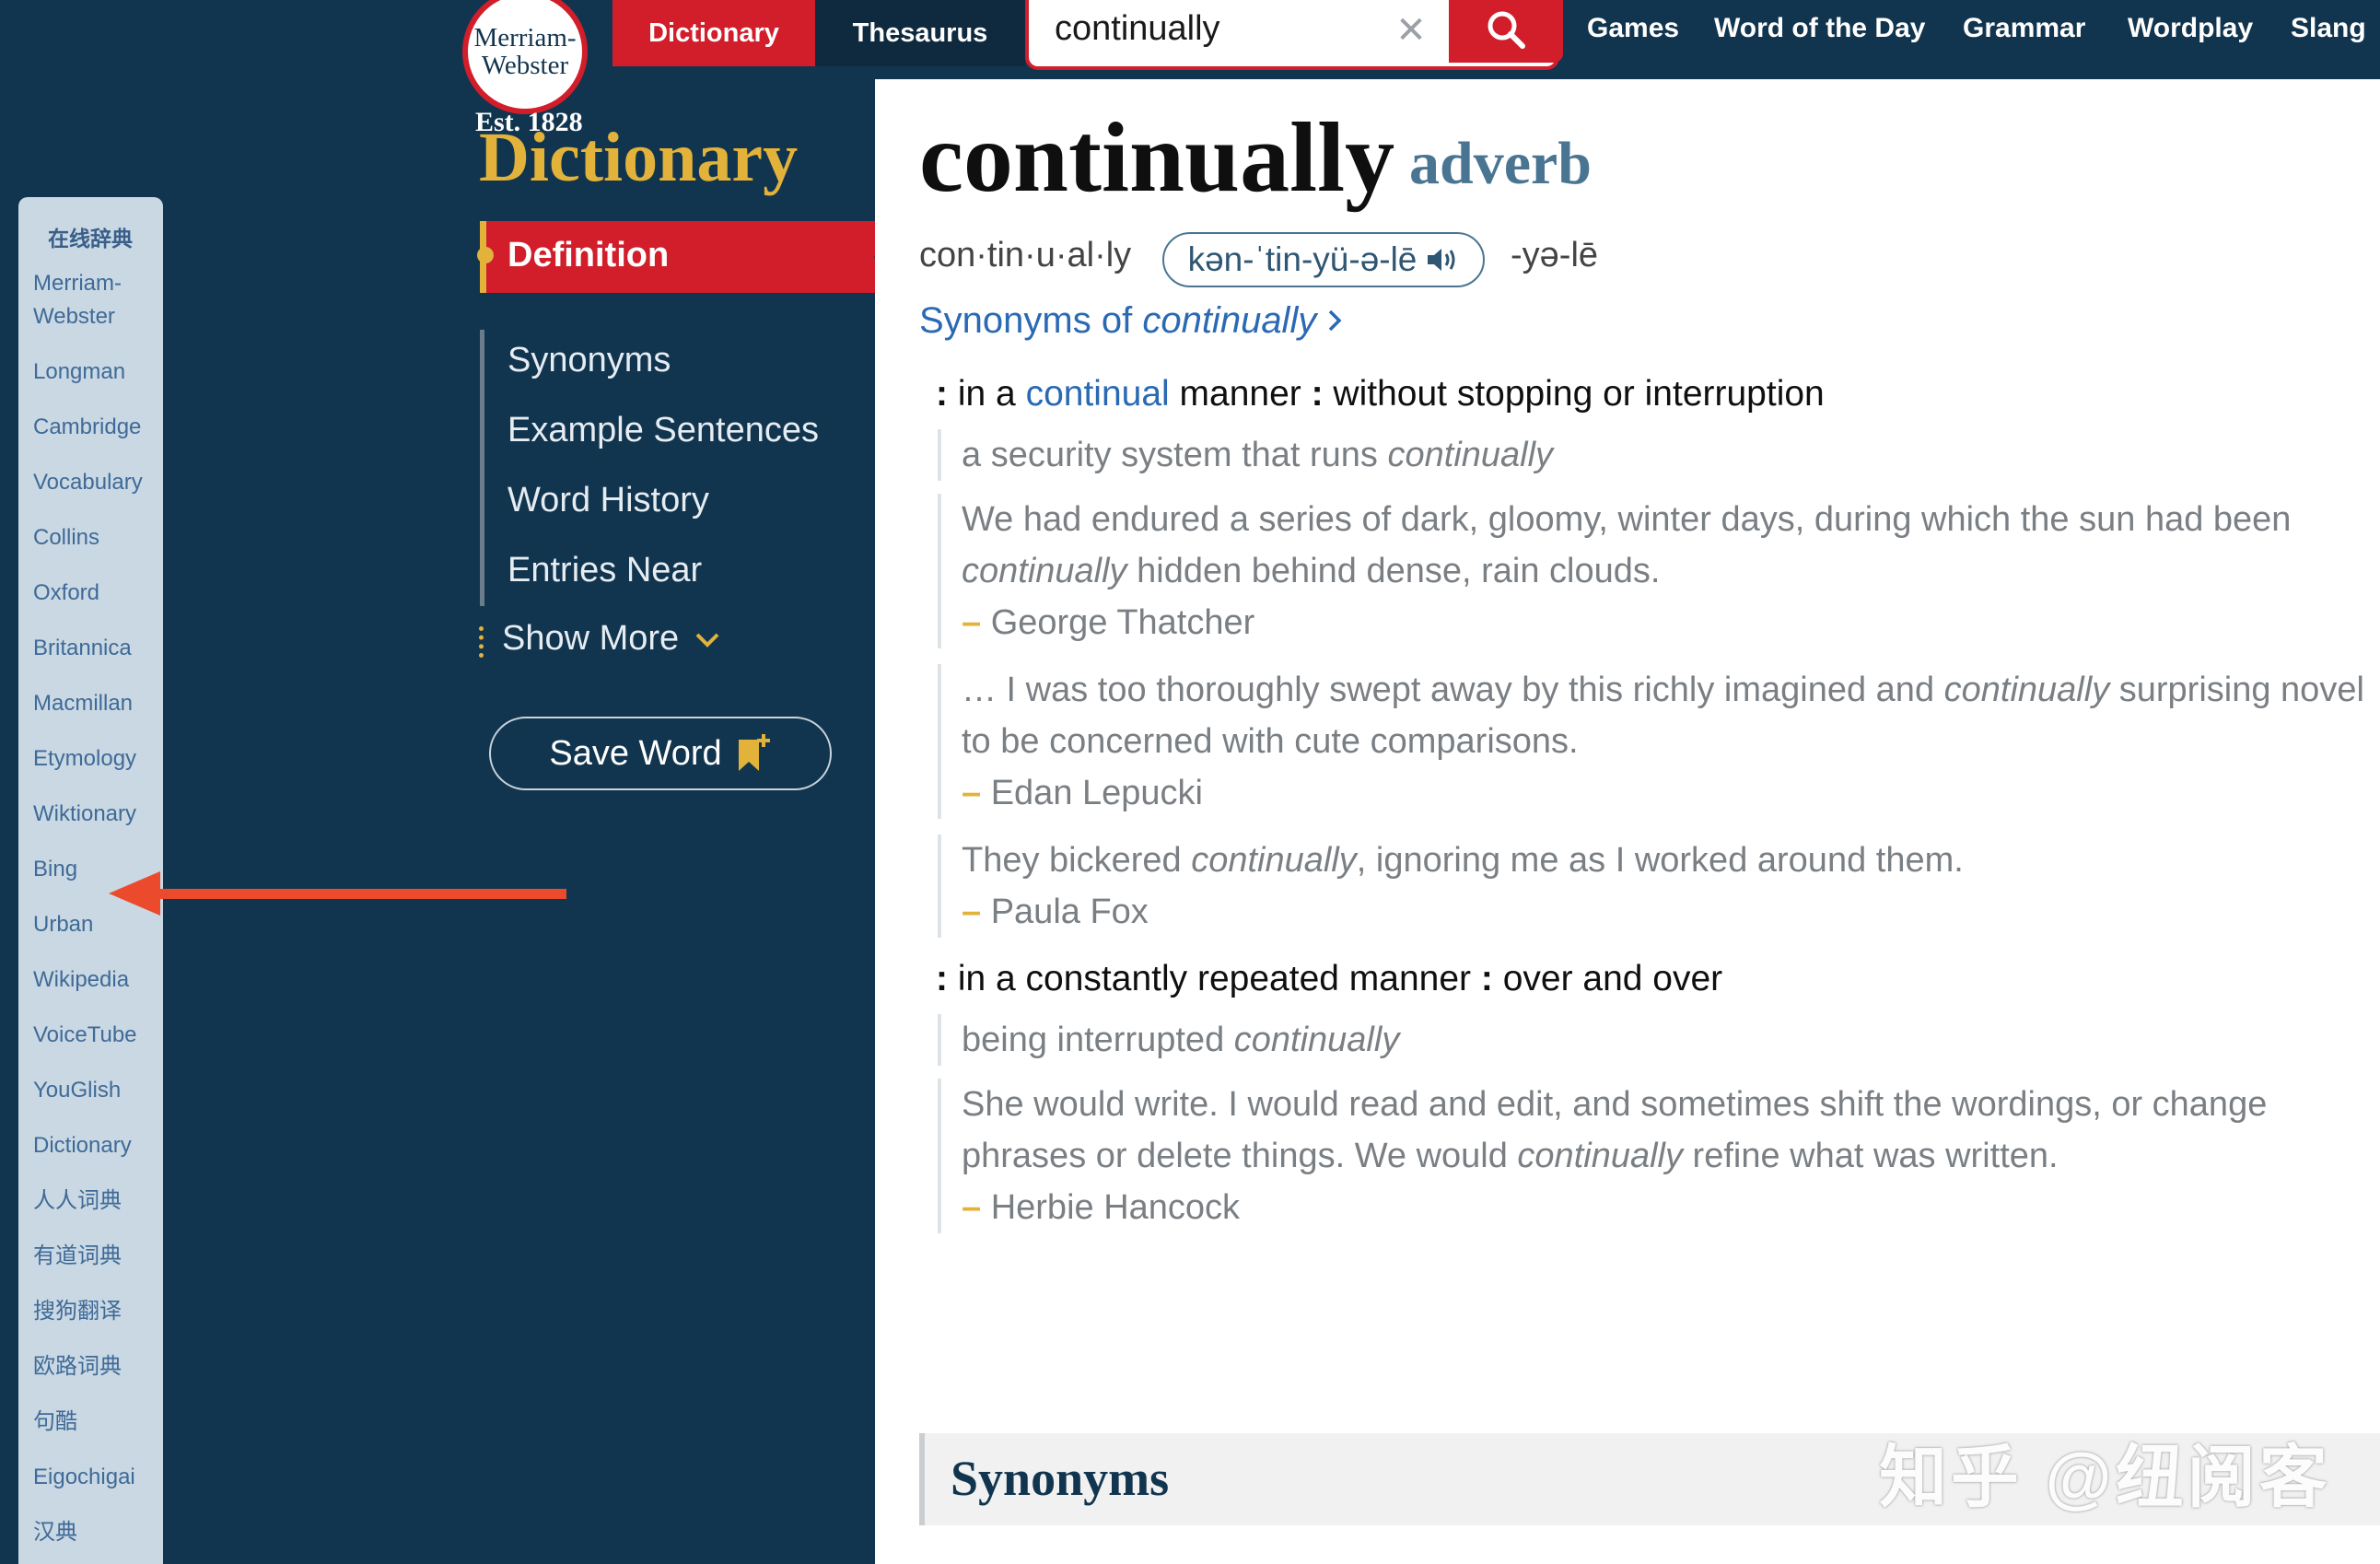 The image size is (2380, 1564). What do you see at coordinates (97, 1090) in the screenshot?
I see `sidebar-item-youglish: YouGlish` at bounding box center [97, 1090].